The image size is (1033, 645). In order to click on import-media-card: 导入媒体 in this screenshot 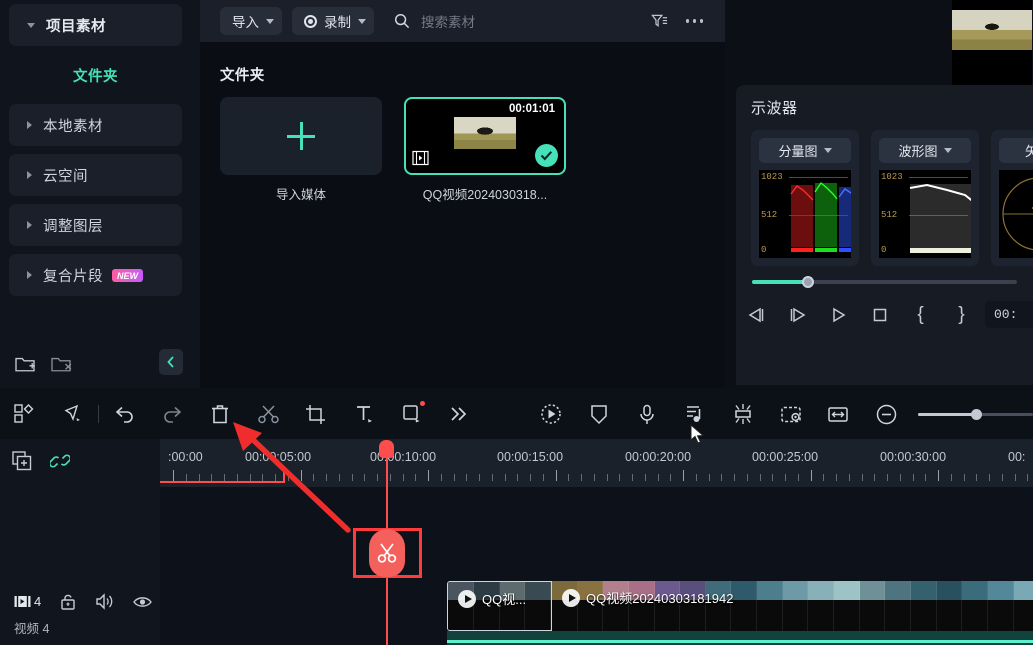, I will do `click(301, 150)`.